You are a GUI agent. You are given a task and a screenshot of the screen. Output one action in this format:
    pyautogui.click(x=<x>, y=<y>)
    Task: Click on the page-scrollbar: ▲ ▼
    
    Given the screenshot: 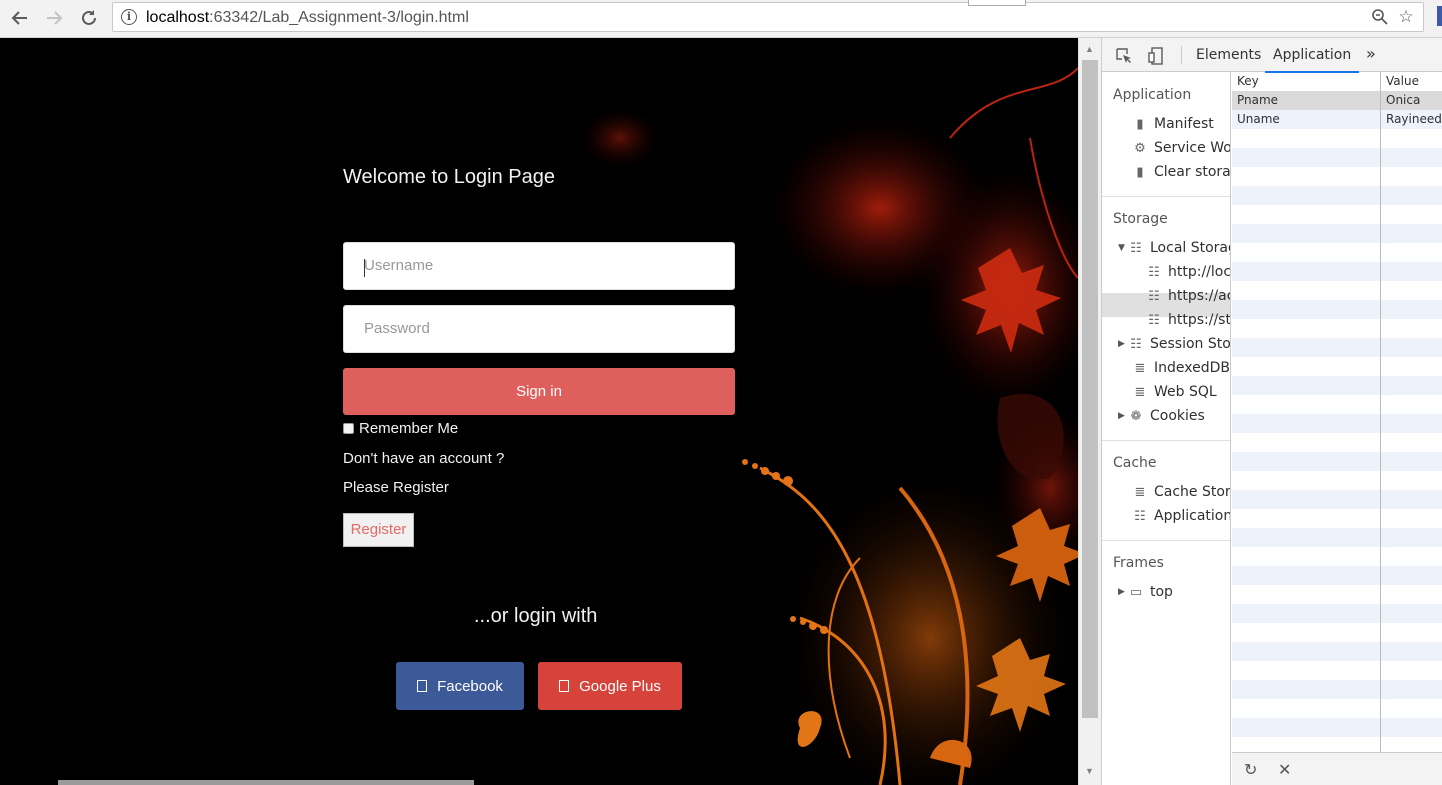 What is the action you would take?
    pyautogui.click(x=1089, y=411)
    